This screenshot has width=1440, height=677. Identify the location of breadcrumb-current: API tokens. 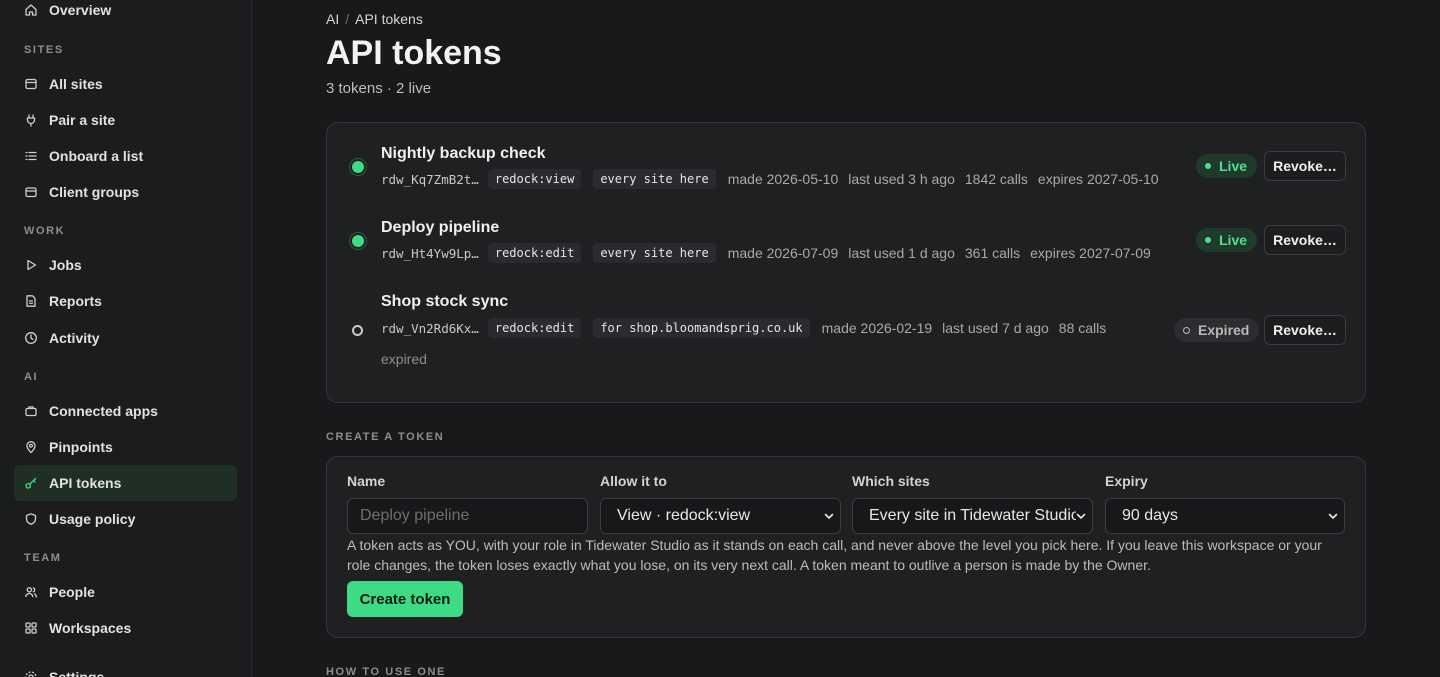
(389, 19).